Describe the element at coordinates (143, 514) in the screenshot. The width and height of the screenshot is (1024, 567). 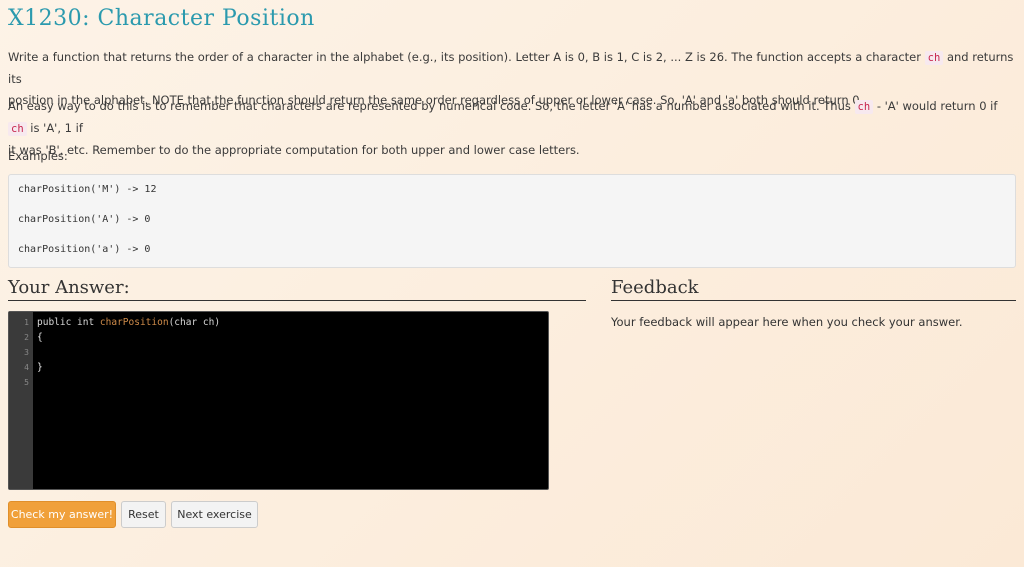
I see `reset-button: Reset` at that location.